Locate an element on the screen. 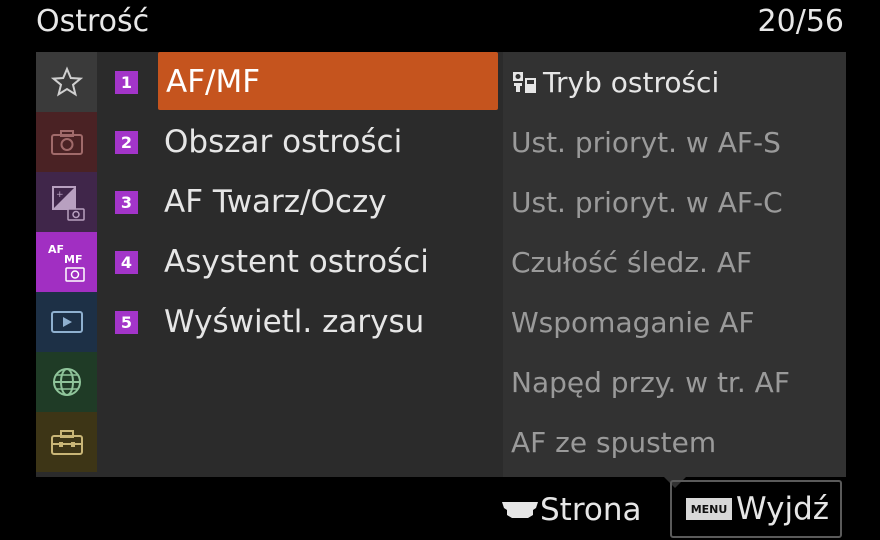  menu-item-label: AF Twarz/Oczy is located at coordinates (275, 202).